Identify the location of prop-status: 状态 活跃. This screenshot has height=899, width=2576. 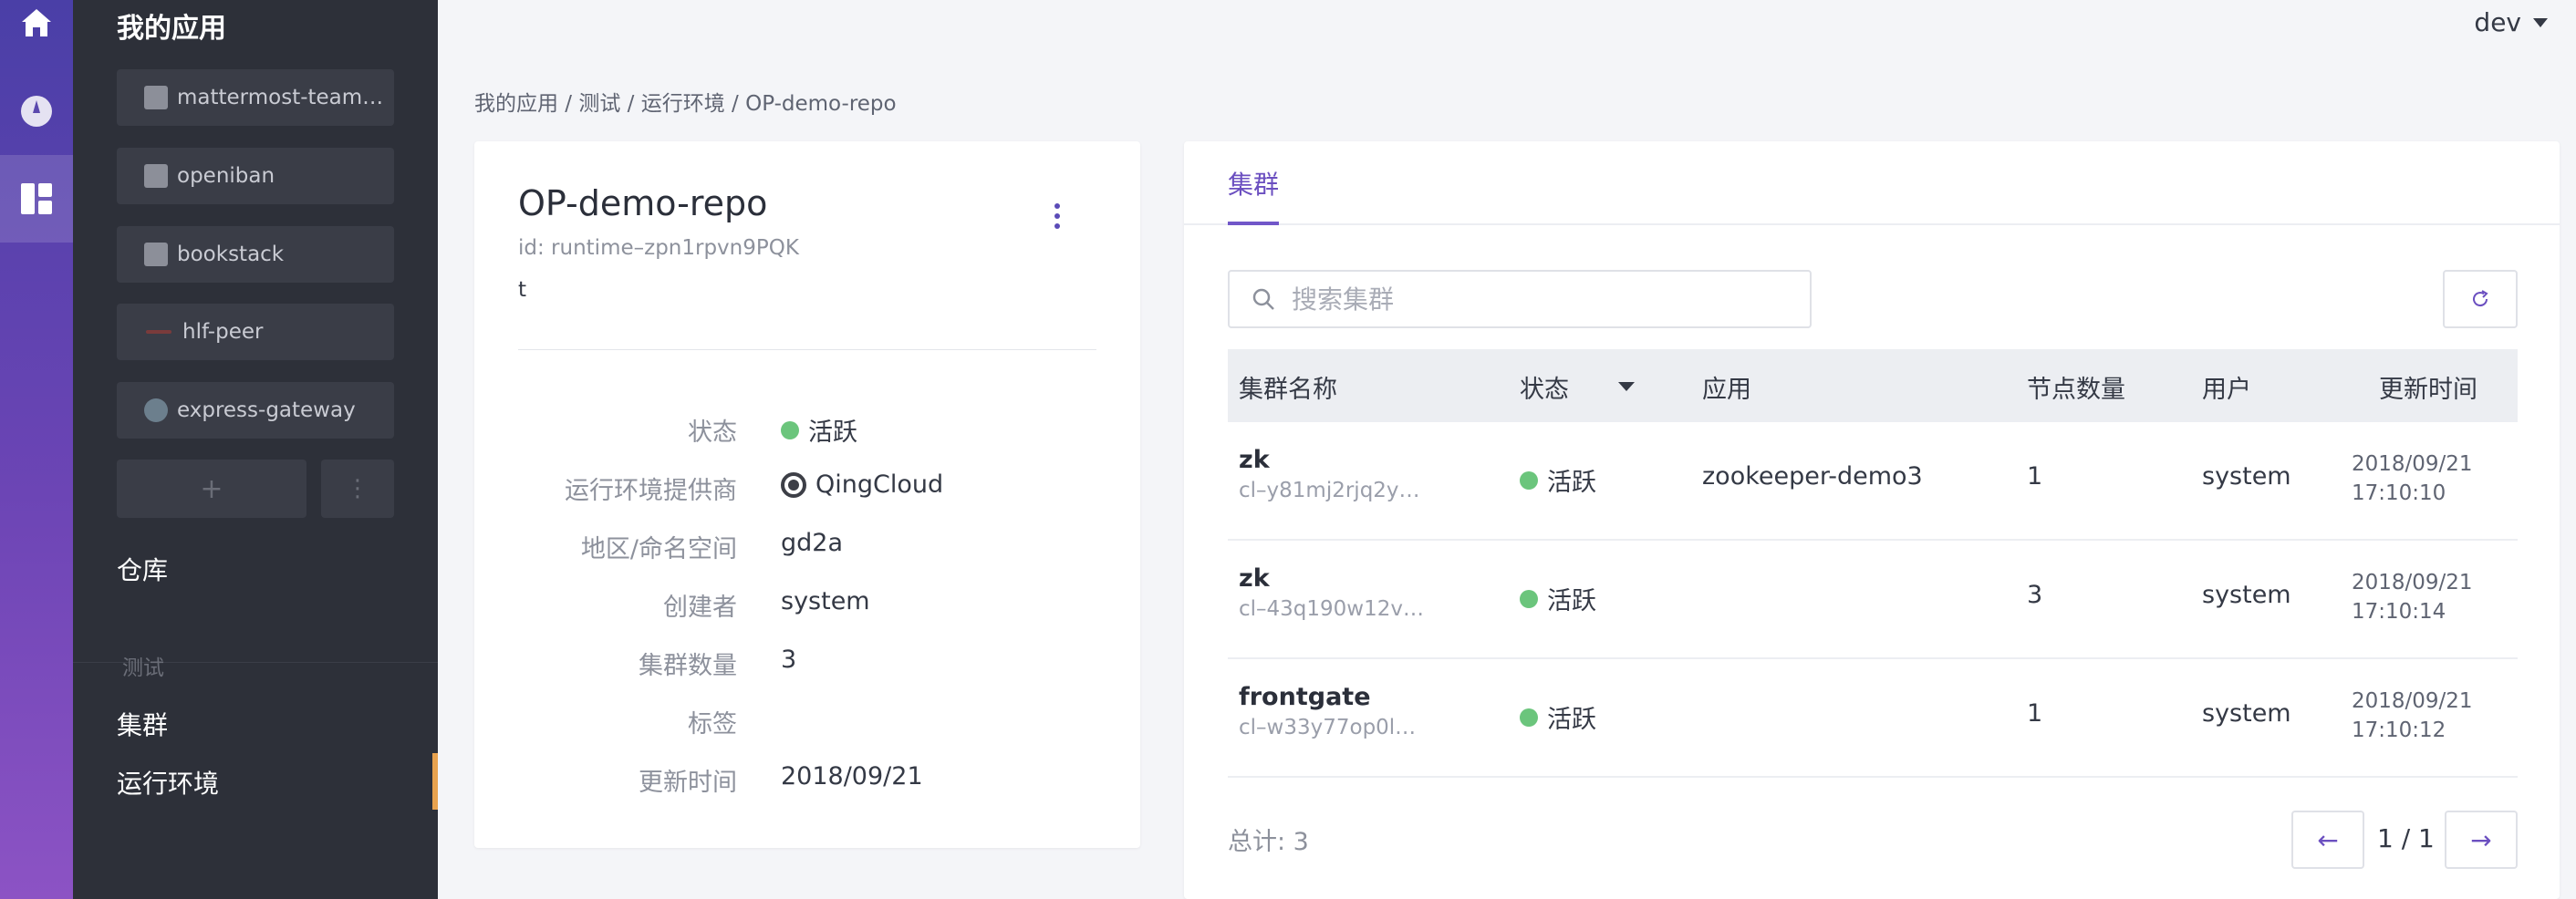
(807, 430).